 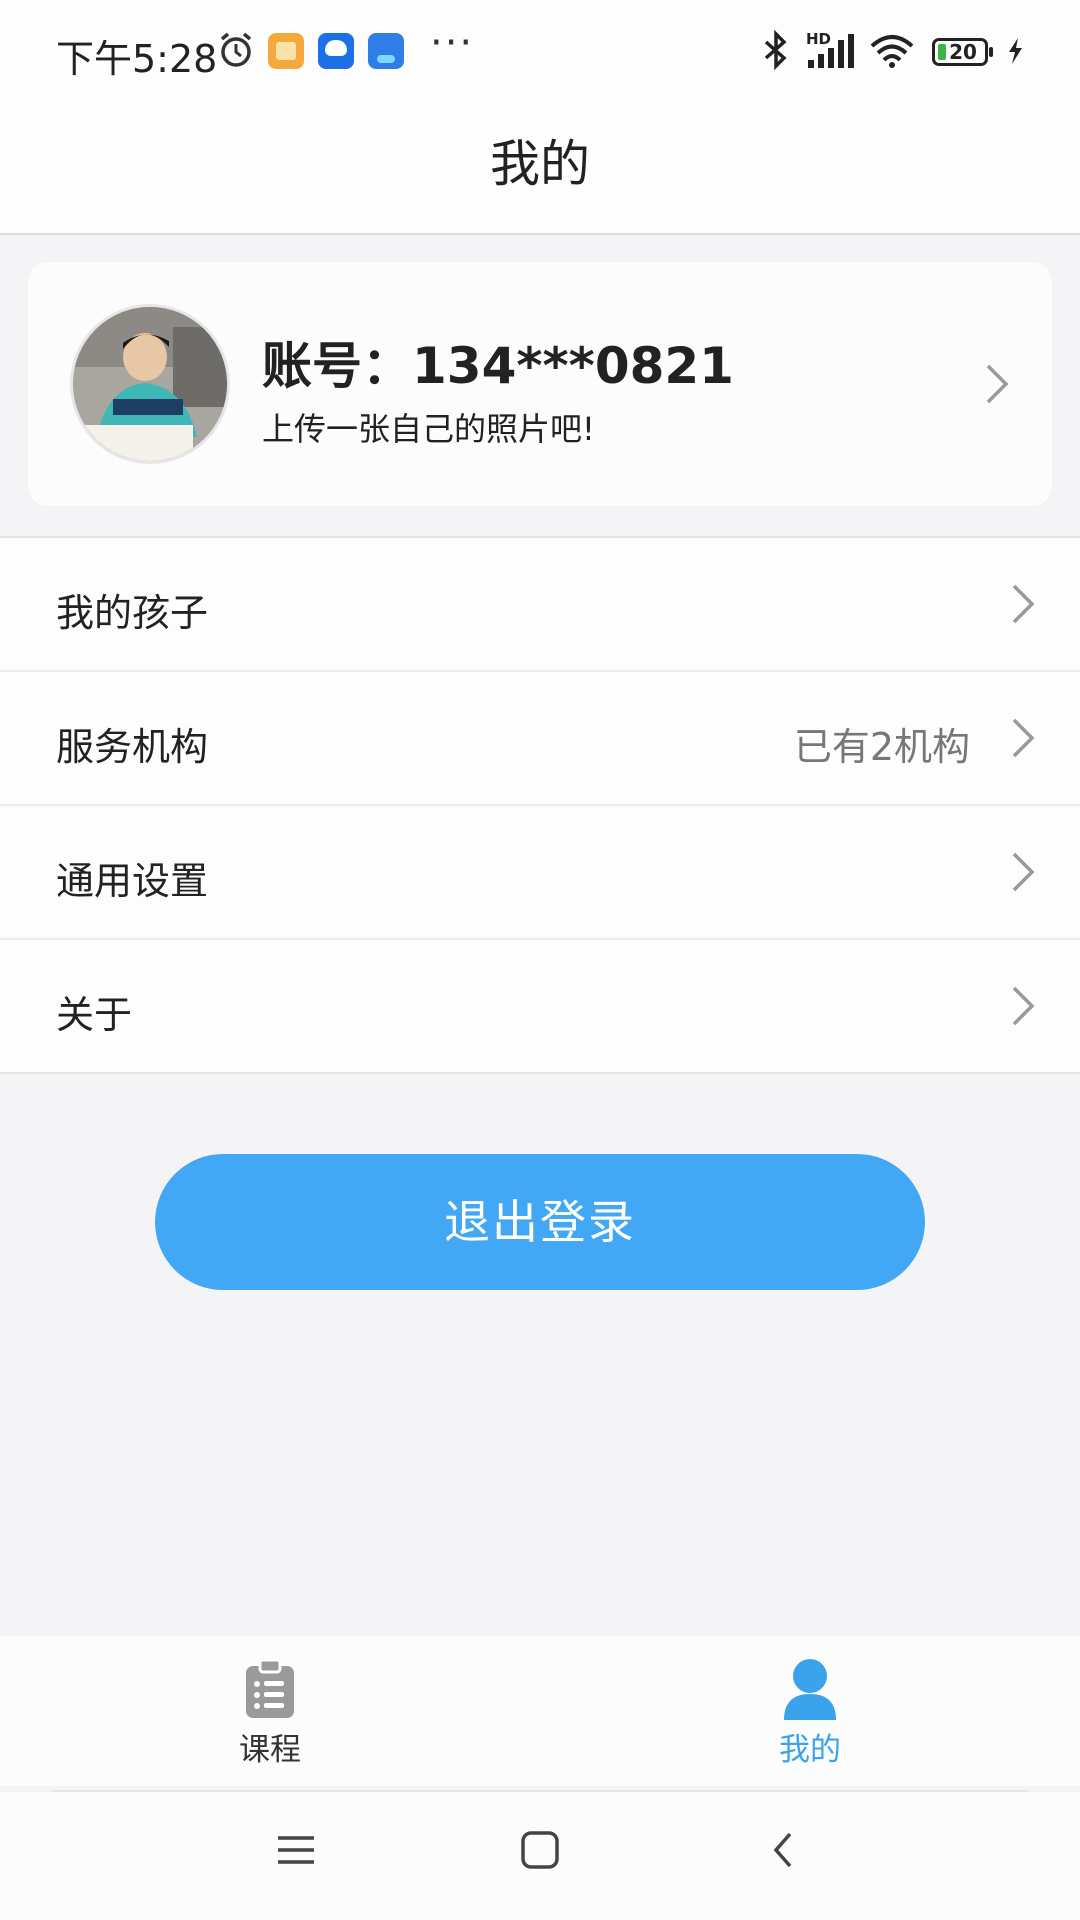 What do you see at coordinates (286, 51) in the screenshot?
I see `notes-app-icon` at bounding box center [286, 51].